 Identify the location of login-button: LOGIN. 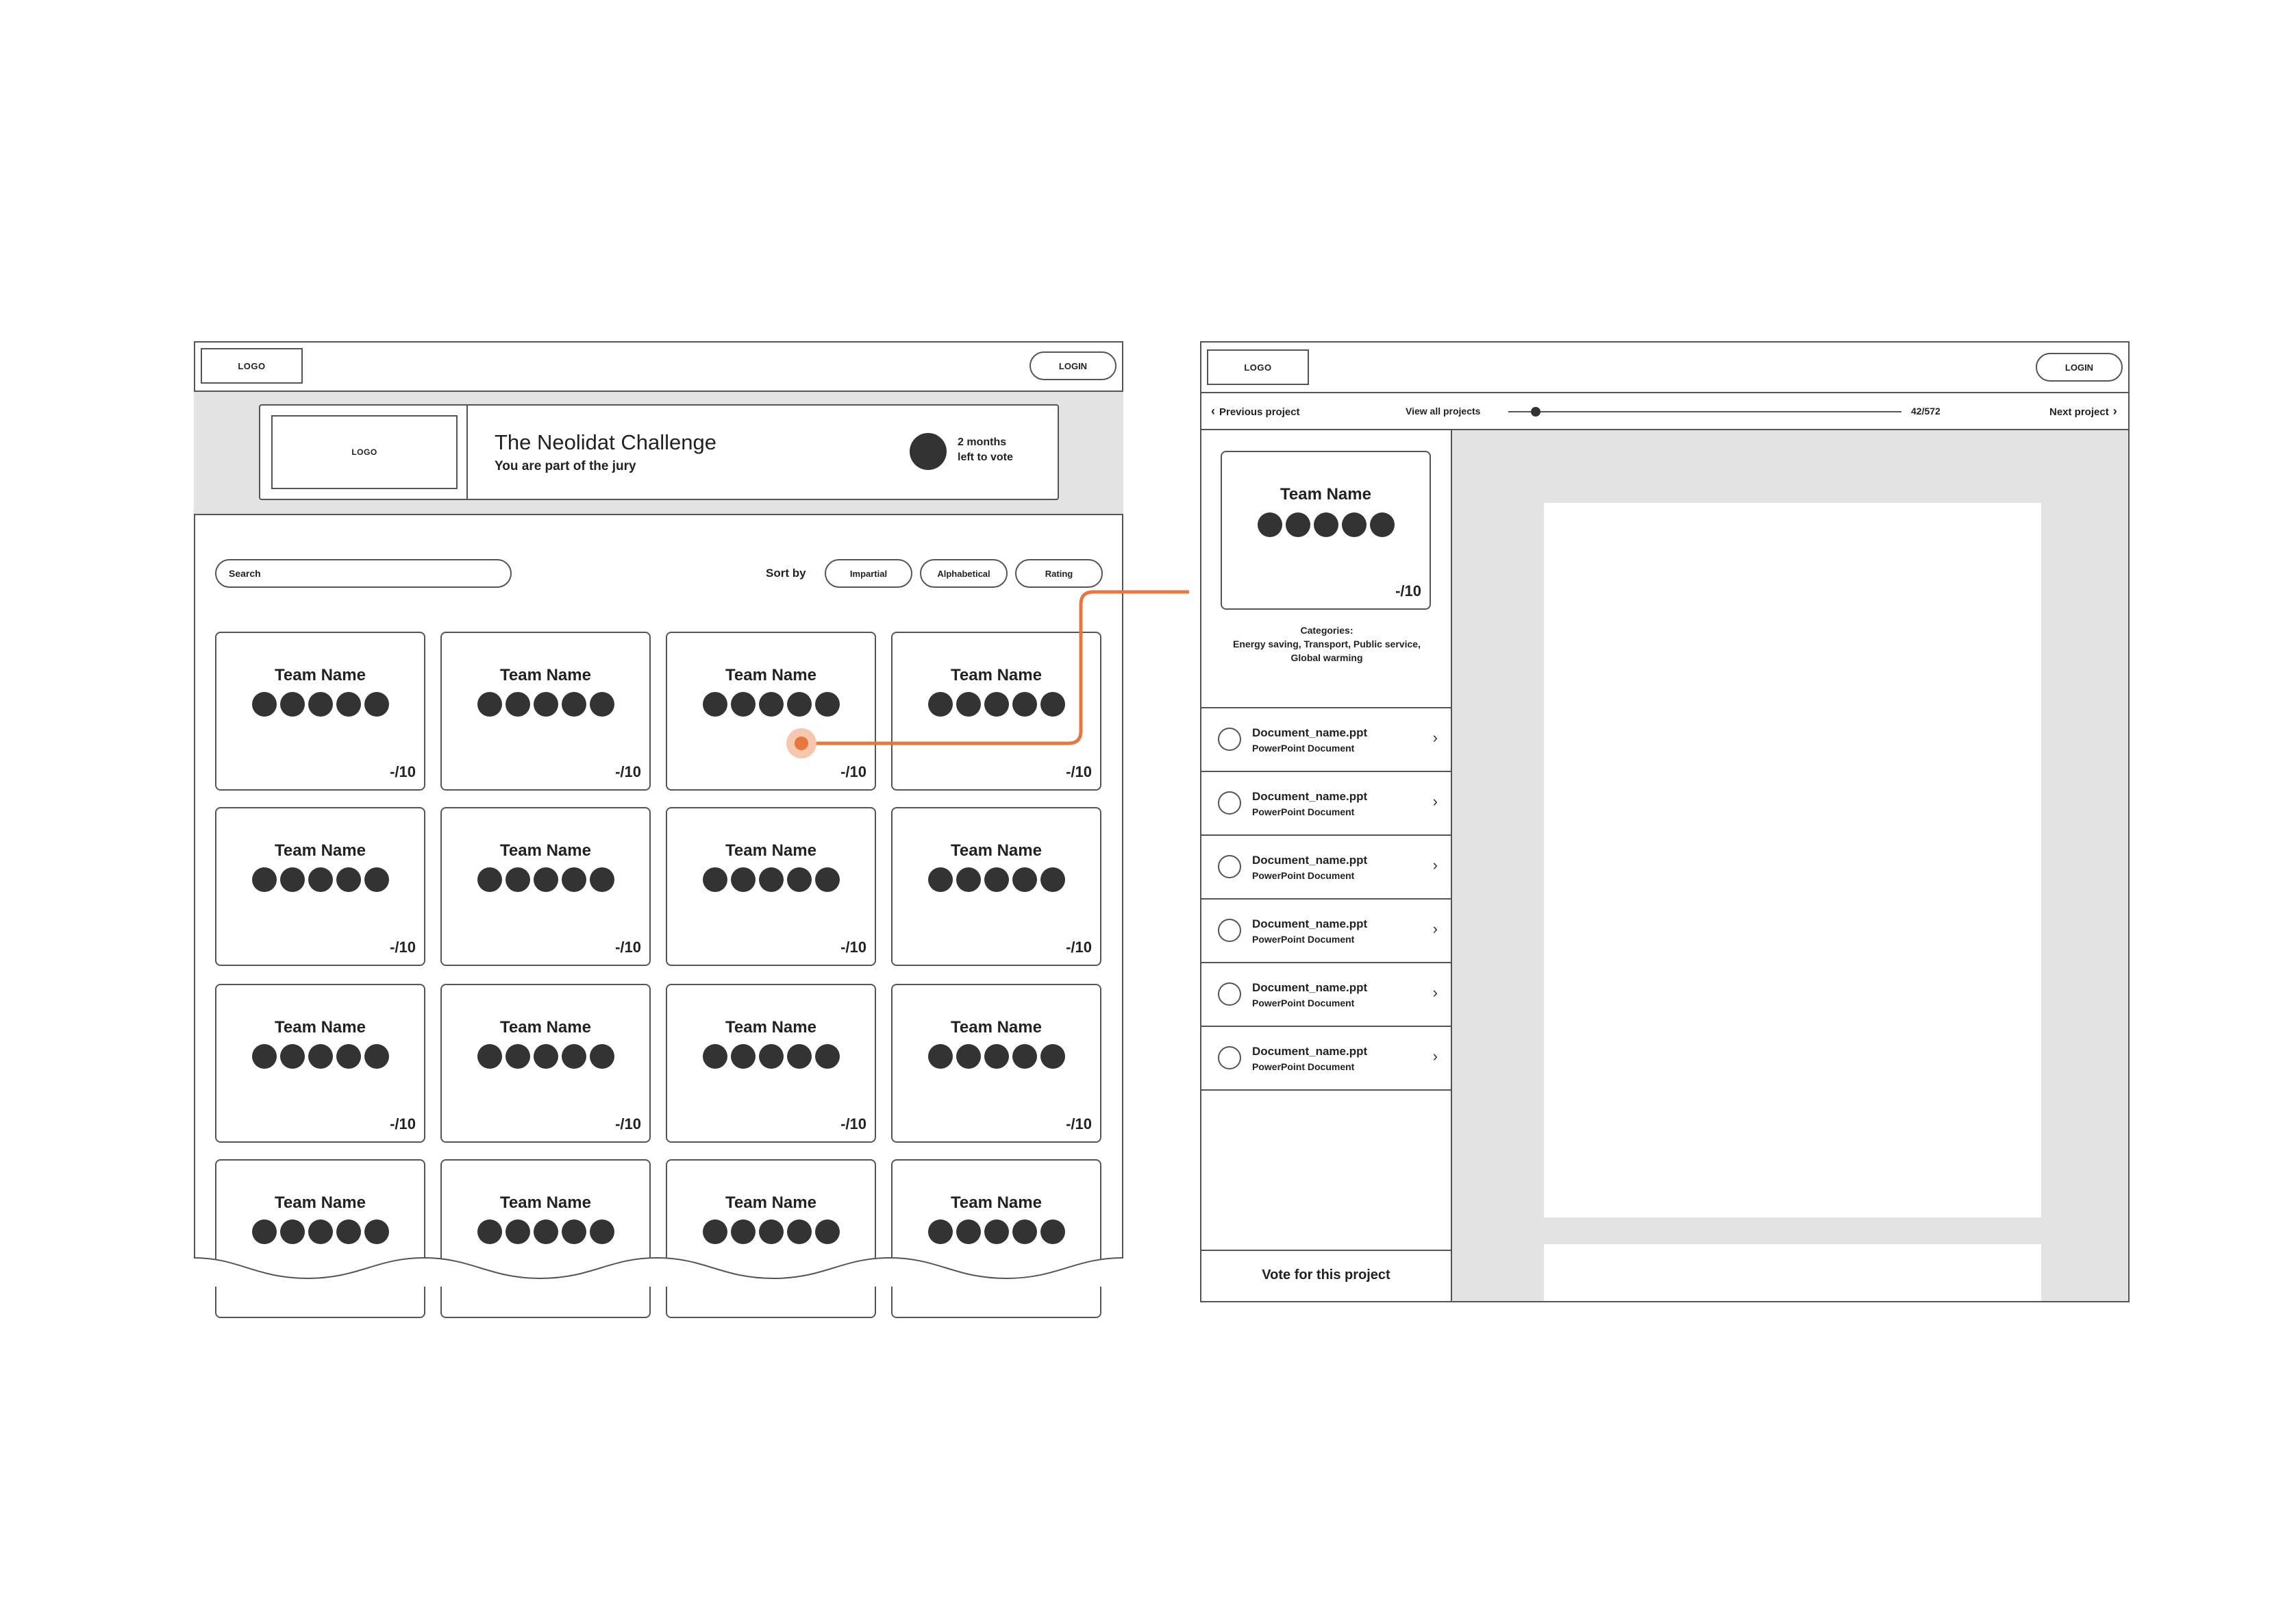
(2079, 367).